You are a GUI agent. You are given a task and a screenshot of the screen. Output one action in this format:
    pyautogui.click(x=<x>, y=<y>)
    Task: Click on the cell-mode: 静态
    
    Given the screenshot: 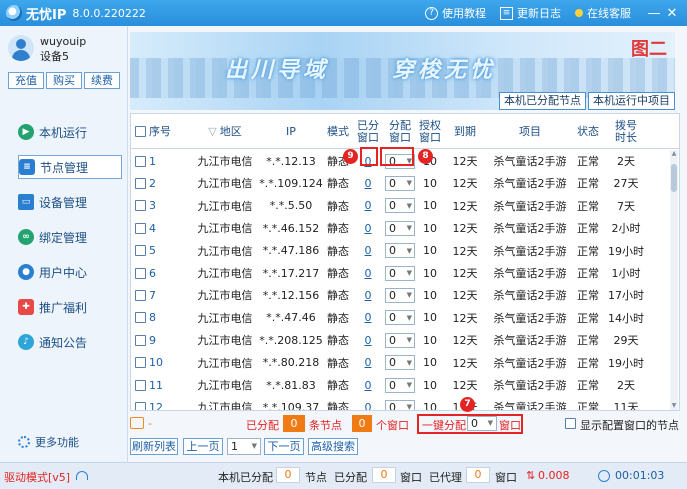 What is the action you would take?
    pyautogui.click(x=338, y=341)
    